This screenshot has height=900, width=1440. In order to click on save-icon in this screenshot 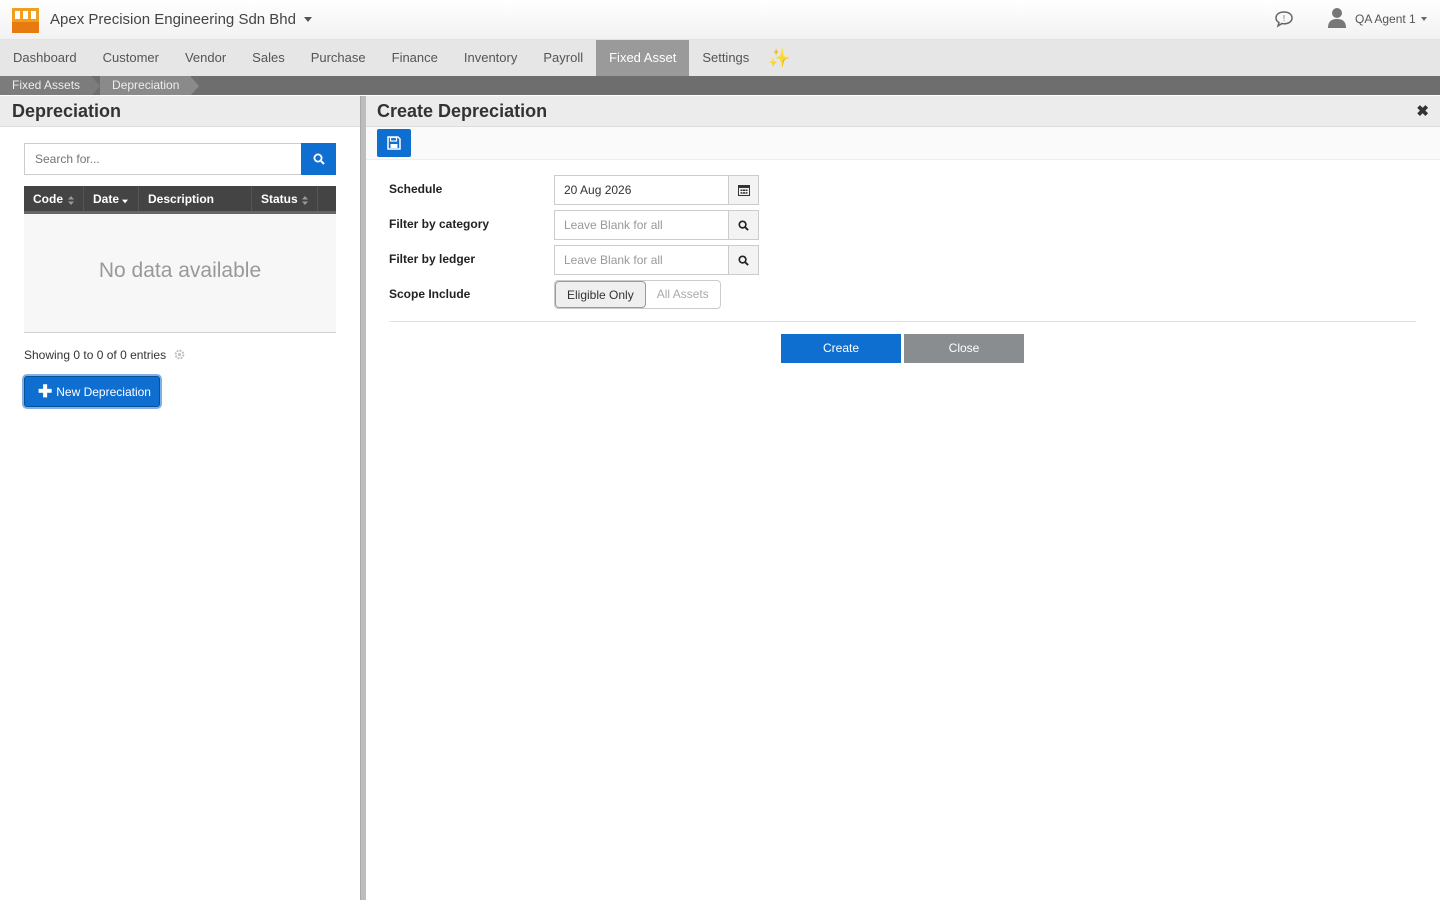, I will do `click(394, 143)`.